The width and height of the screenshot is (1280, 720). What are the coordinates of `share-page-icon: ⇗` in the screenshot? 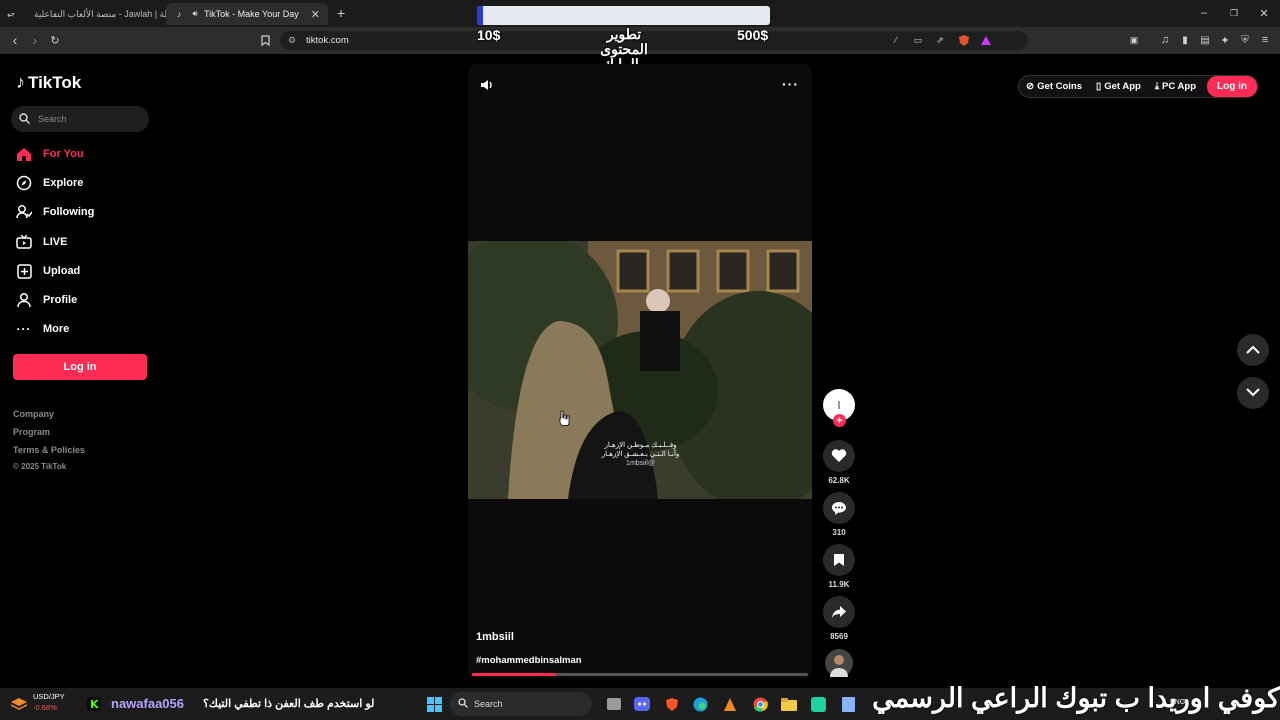 It's located at (940, 40).